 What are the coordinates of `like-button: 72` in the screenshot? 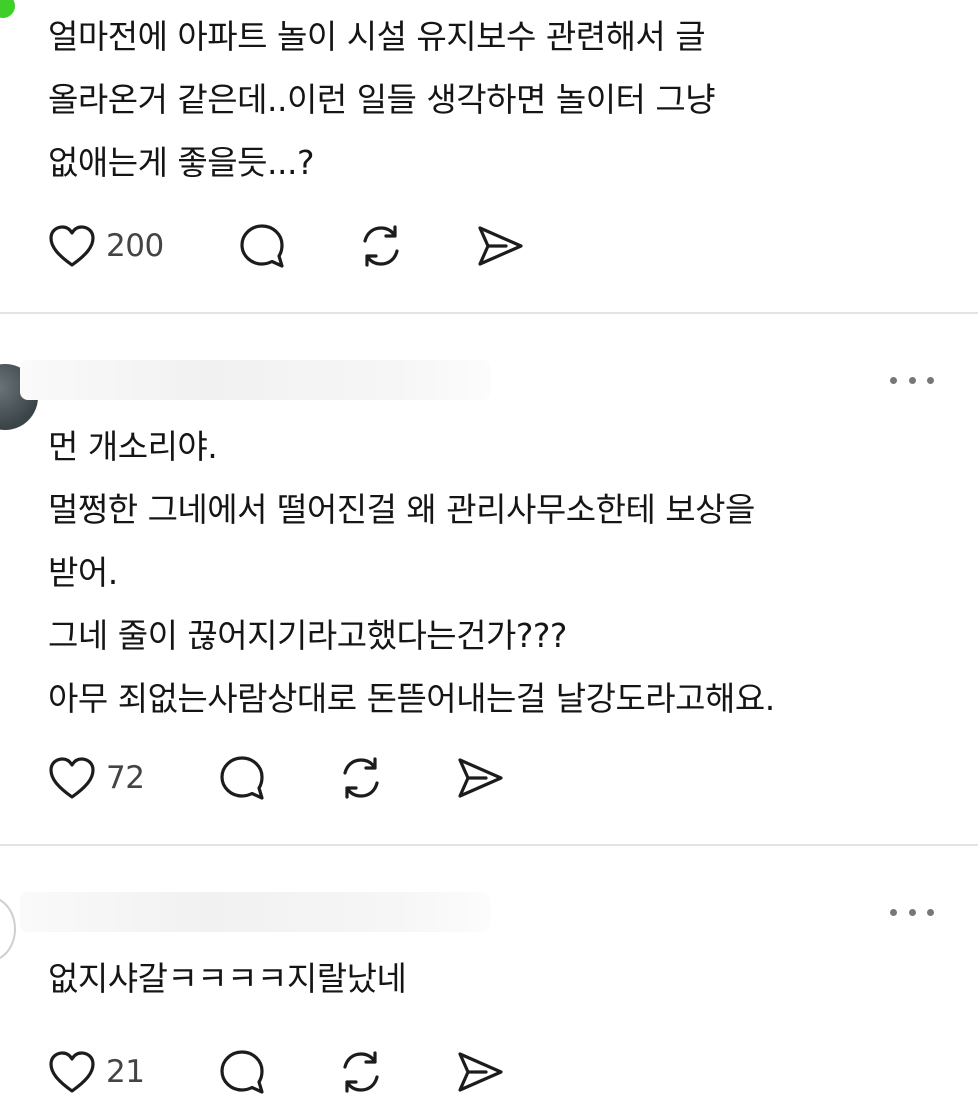 It's located at (96, 778).